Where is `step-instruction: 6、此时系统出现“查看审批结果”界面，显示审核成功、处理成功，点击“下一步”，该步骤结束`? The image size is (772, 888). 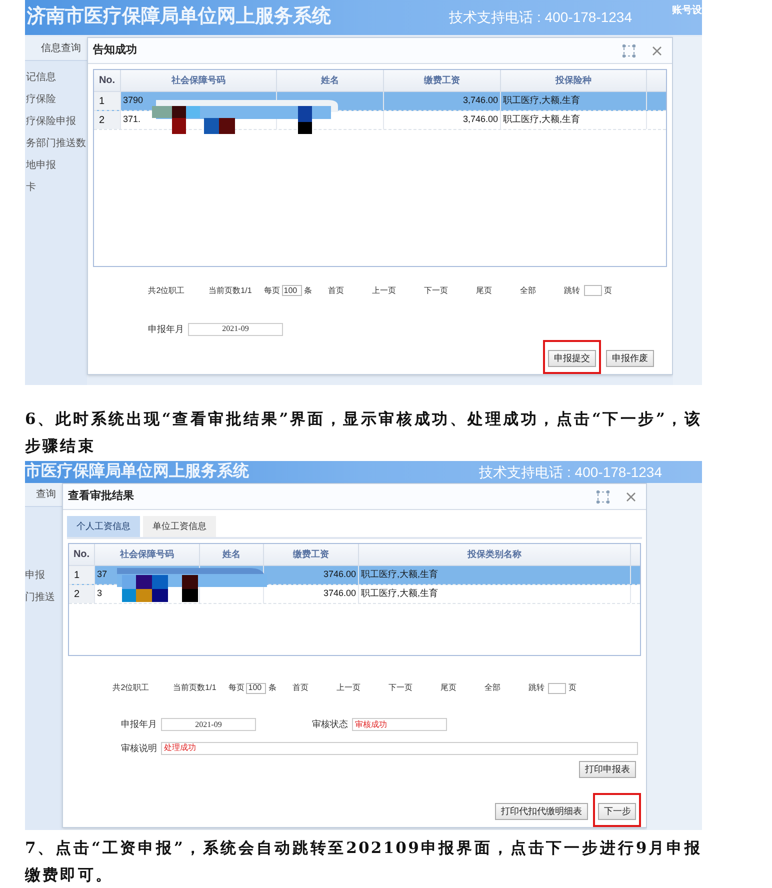 step-instruction: 6、此时系统出现“查看审批结果”界面，显示审核成功、处理成功，点击“下一步”，该步骤结束 is located at coordinates (363, 432).